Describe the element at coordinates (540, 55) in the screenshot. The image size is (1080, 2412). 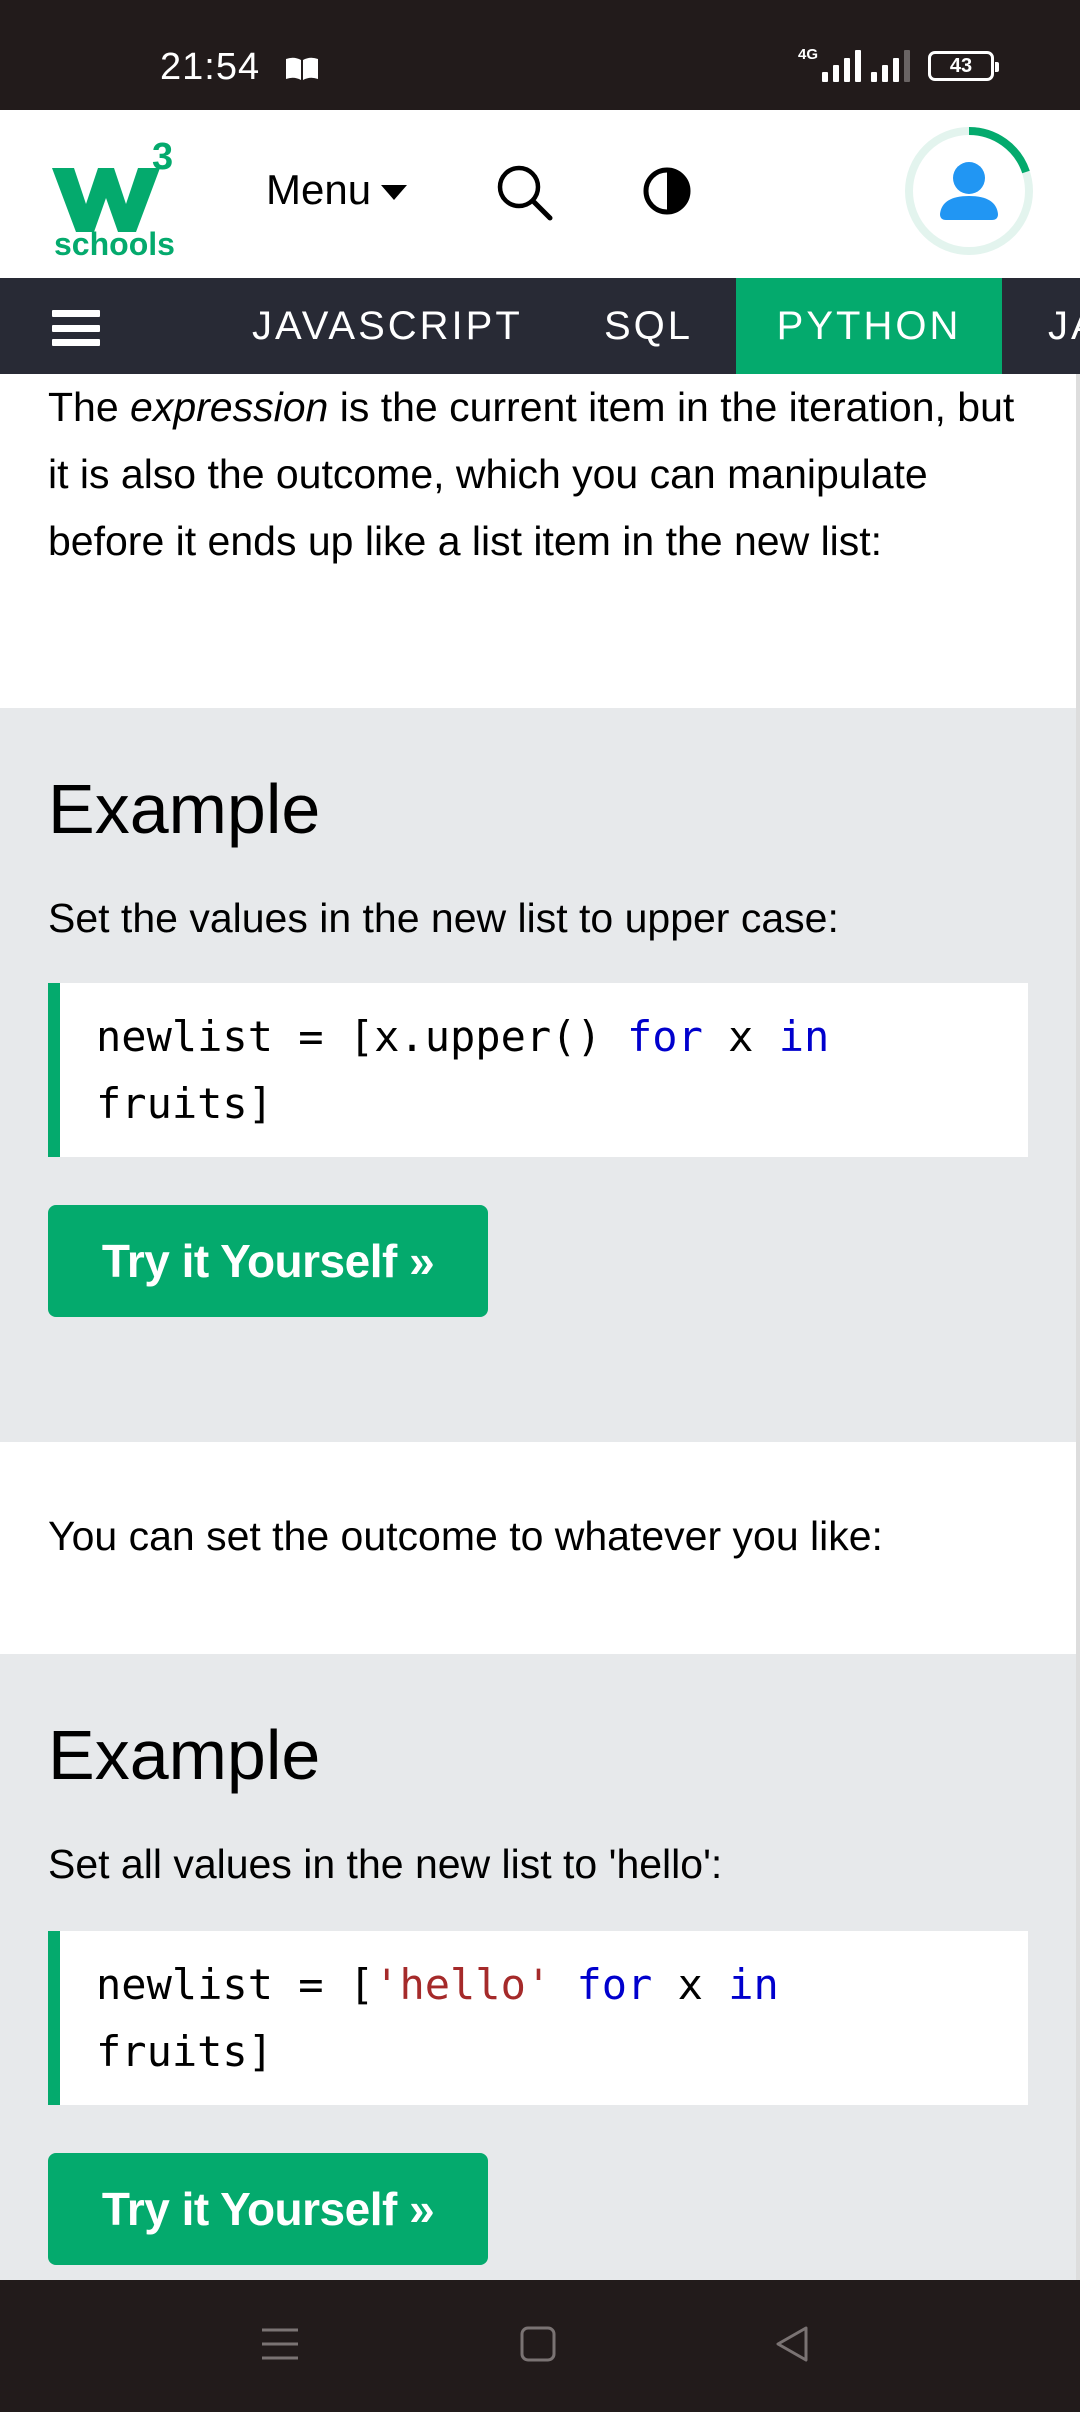
I see `status-bar: 21:54 4G 43` at that location.